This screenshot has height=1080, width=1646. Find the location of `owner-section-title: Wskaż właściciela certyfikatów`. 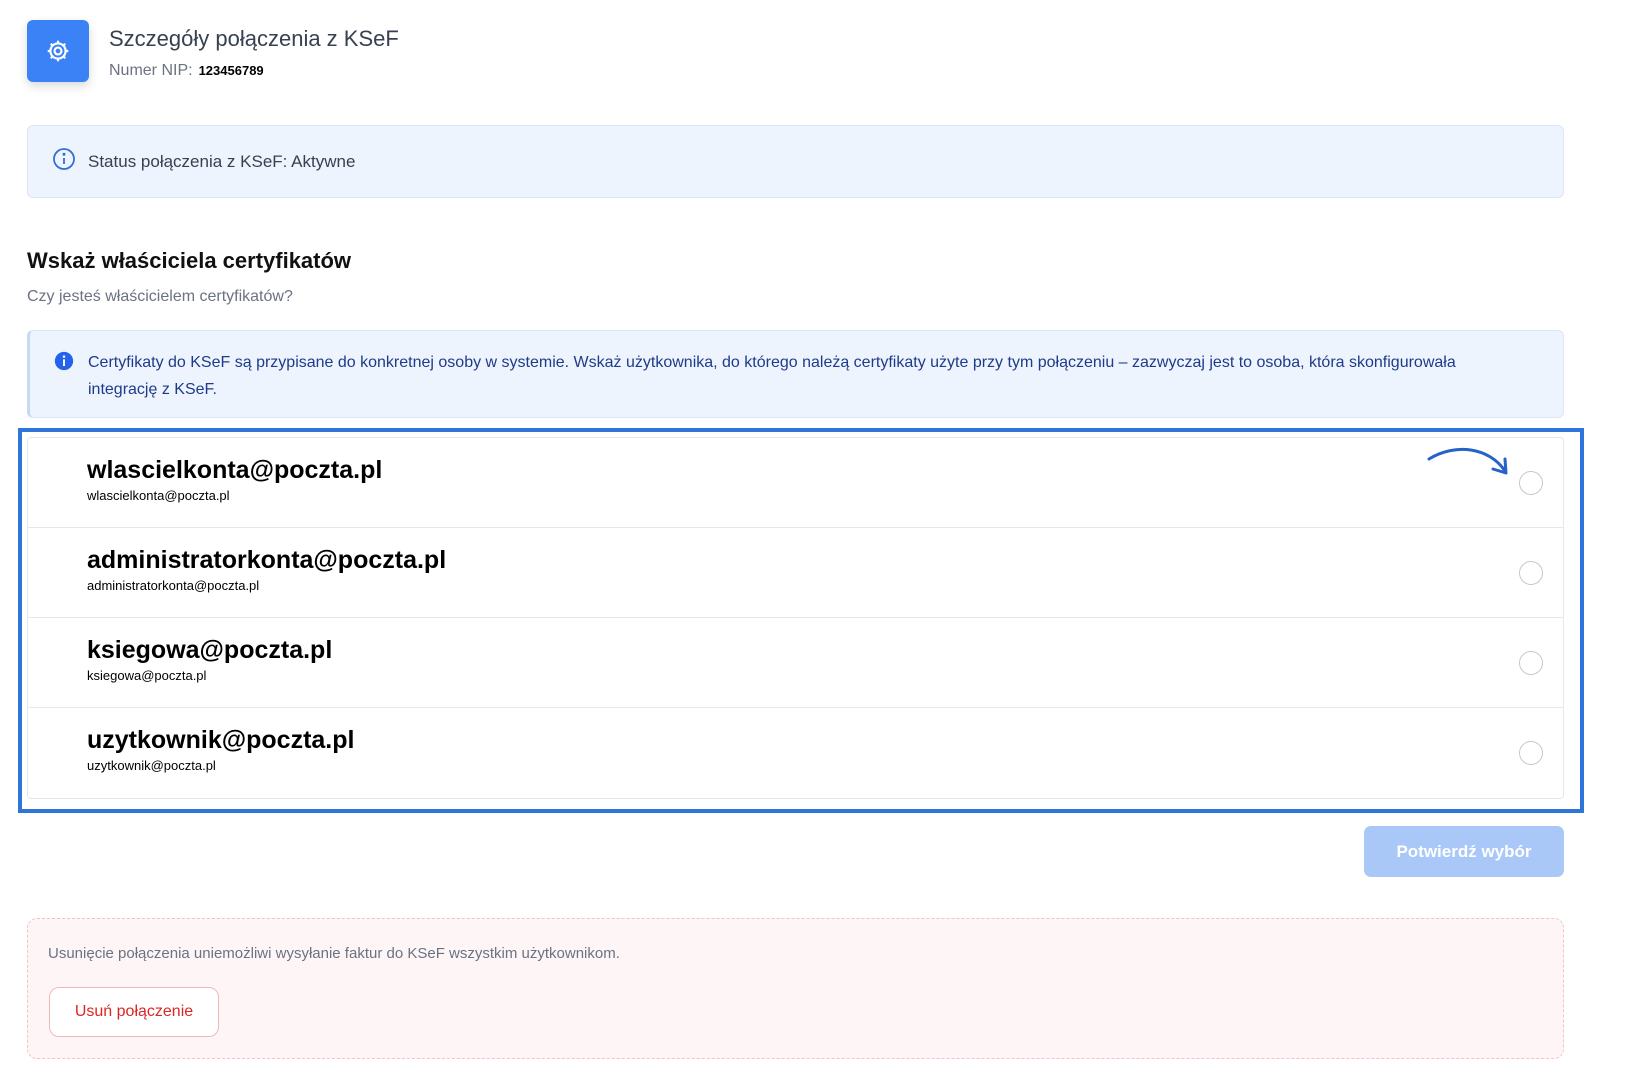

owner-section-title: Wskaż właściciela certyfikatów is located at coordinates (189, 260).